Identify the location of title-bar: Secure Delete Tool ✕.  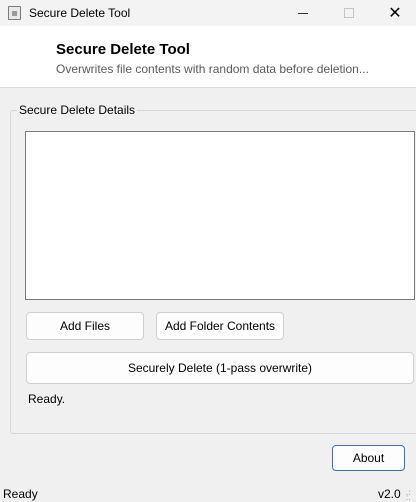
(208, 13).